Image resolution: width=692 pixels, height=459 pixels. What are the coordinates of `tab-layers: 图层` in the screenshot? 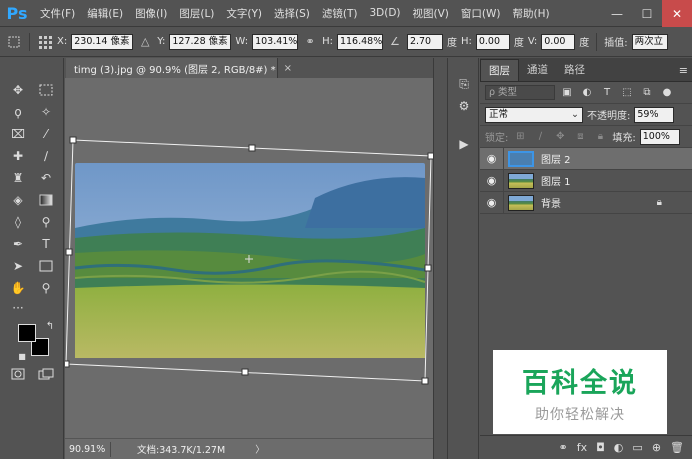 It's located at (499, 70).